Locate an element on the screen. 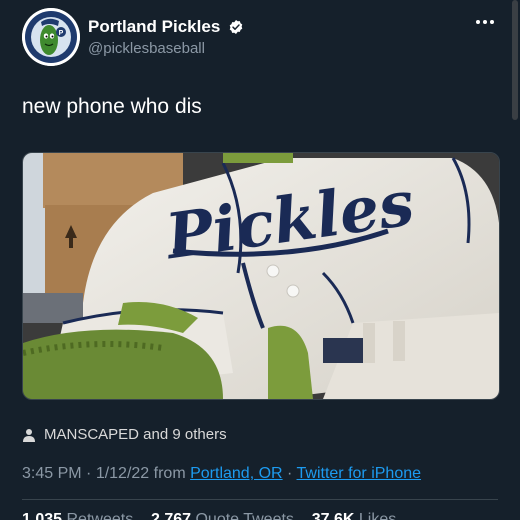 Image resolution: width=520 pixels, height=520 pixels. social-context: MANSCAPED and 9 others is located at coordinates (124, 434).